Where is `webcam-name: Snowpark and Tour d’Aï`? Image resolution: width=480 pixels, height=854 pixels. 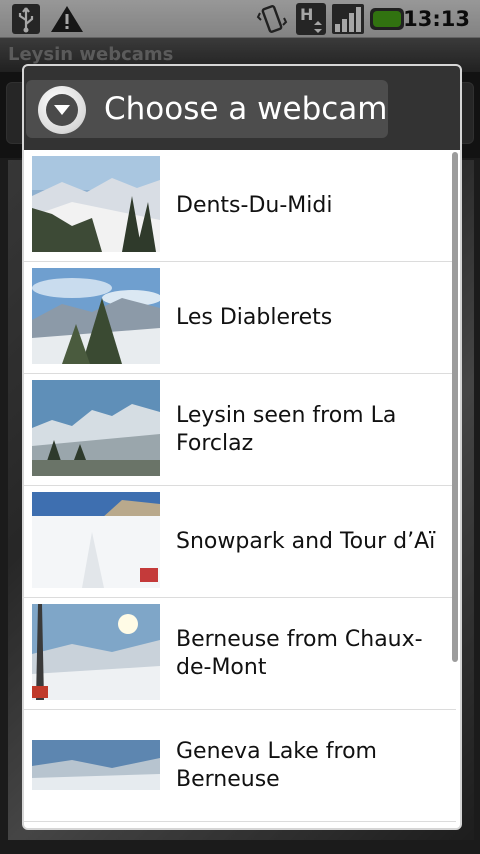
webcam-name: Snowpark and Tour d’Aï is located at coordinates (306, 541).